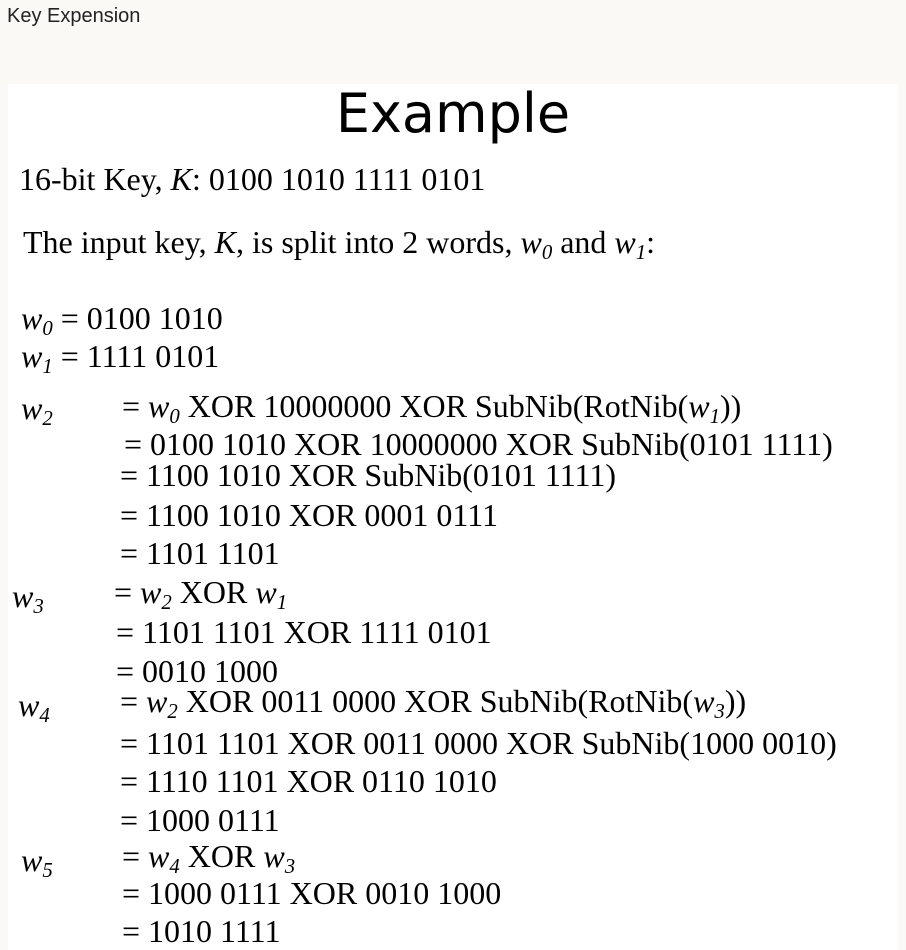 The height and width of the screenshot is (950, 906). Describe the element at coordinates (200, 820) in the screenshot. I see `w4-line-4: = 1000 0111` at that location.